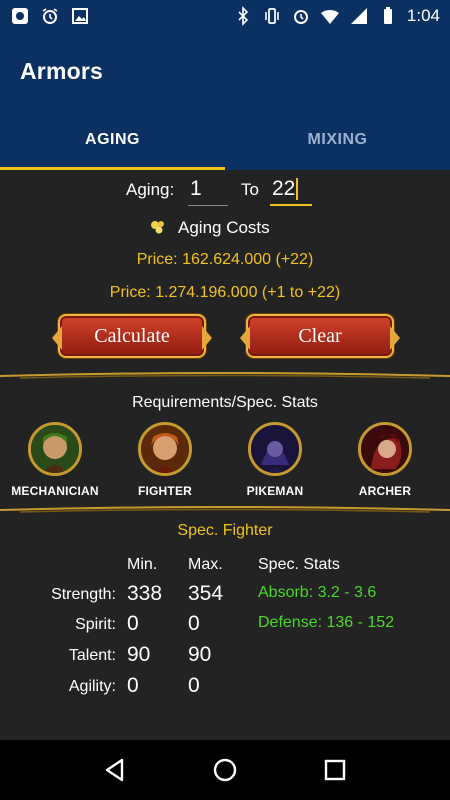  I want to click on fighter-portrait-icon, so click(165, 449).